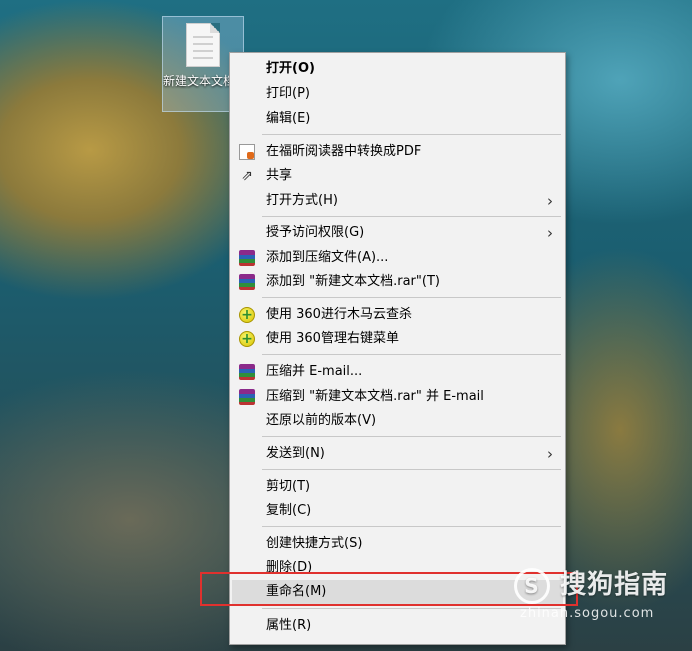 The width and height of the screenshot is (692, 651). I want to click on menu-item-label: 使用 360进行木马云查杀, so click(339, 314).